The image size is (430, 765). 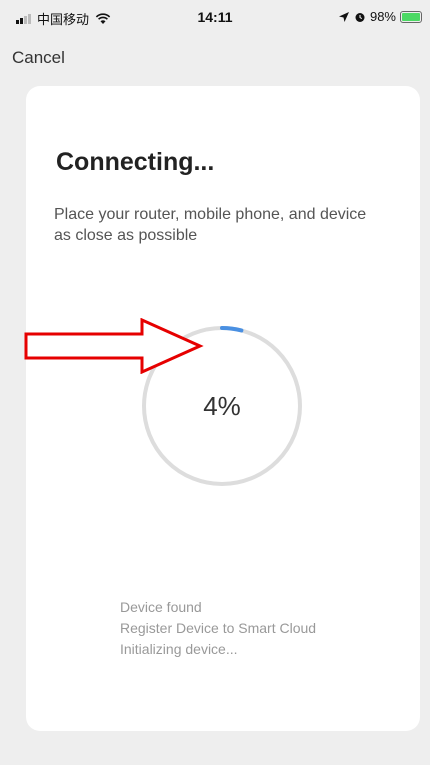 I want to click on step-item: Device found, so click(x=161, y=607).